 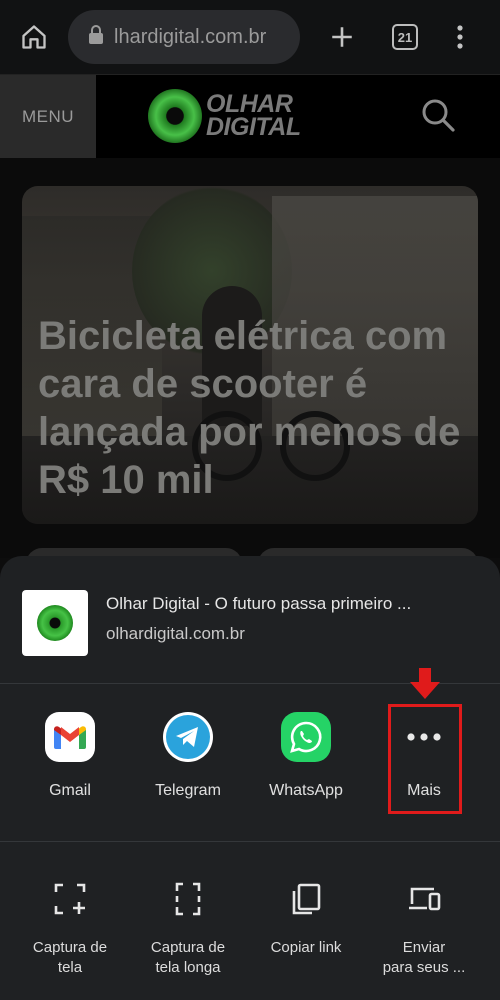 I want to click on action-copy-link: Copiar link, so click(x=306, y=920).